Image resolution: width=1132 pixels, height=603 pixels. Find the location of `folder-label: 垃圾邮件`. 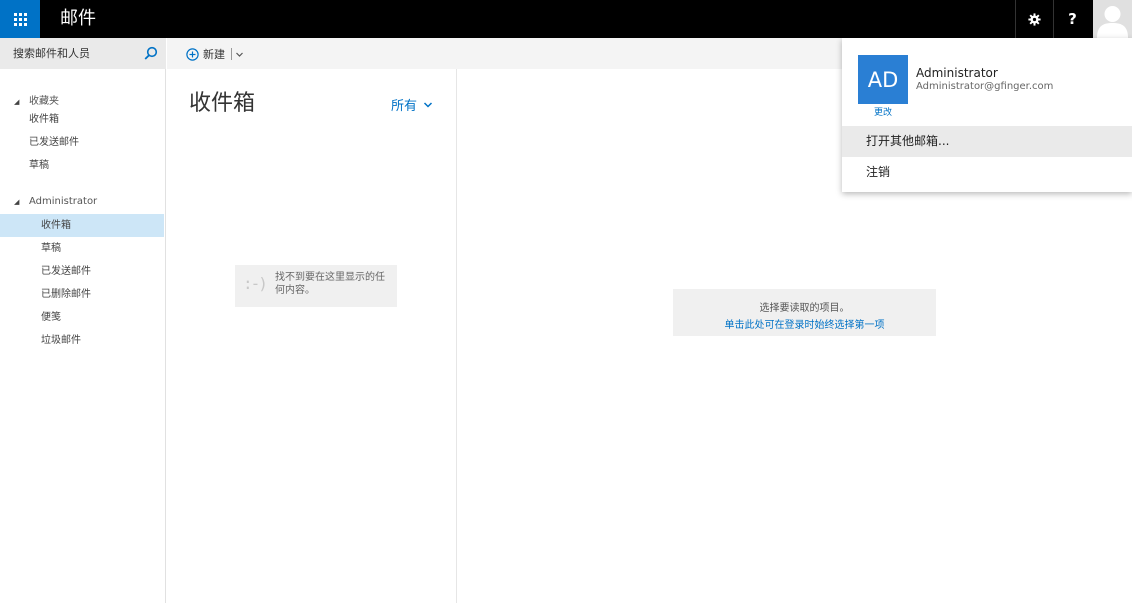

folder-label: 垃圾邮件 is located at coordinates (61, 340).